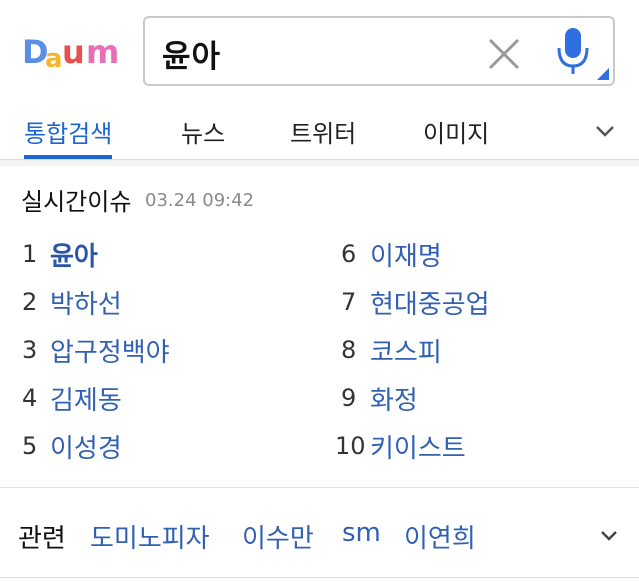  I want to click on rank-keyword-link: 박하선, so click(86, 302).